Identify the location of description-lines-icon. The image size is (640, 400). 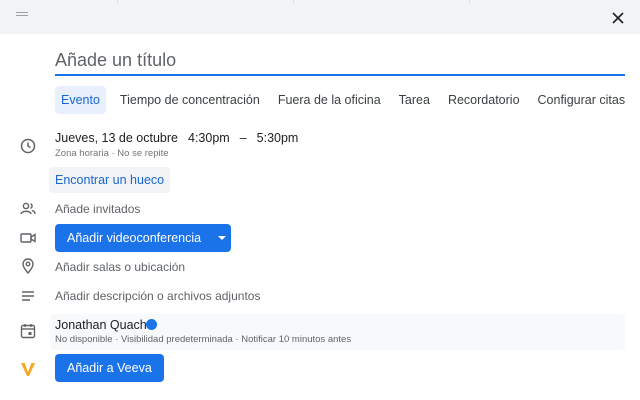
(28, 296).